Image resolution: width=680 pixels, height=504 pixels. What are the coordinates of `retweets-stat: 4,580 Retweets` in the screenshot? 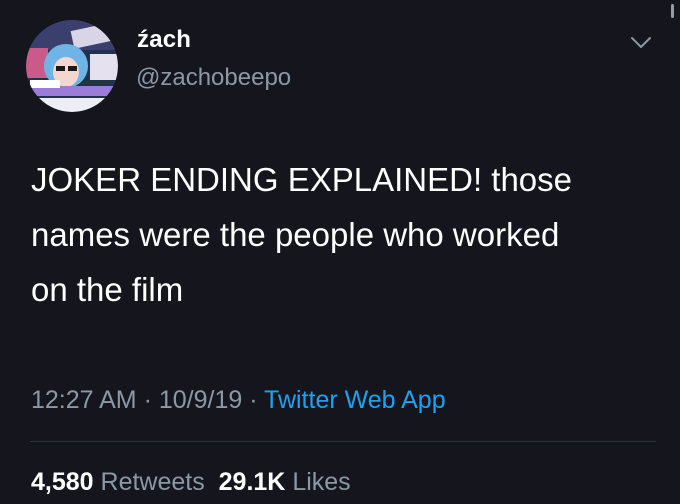 It's located at (118, 482).